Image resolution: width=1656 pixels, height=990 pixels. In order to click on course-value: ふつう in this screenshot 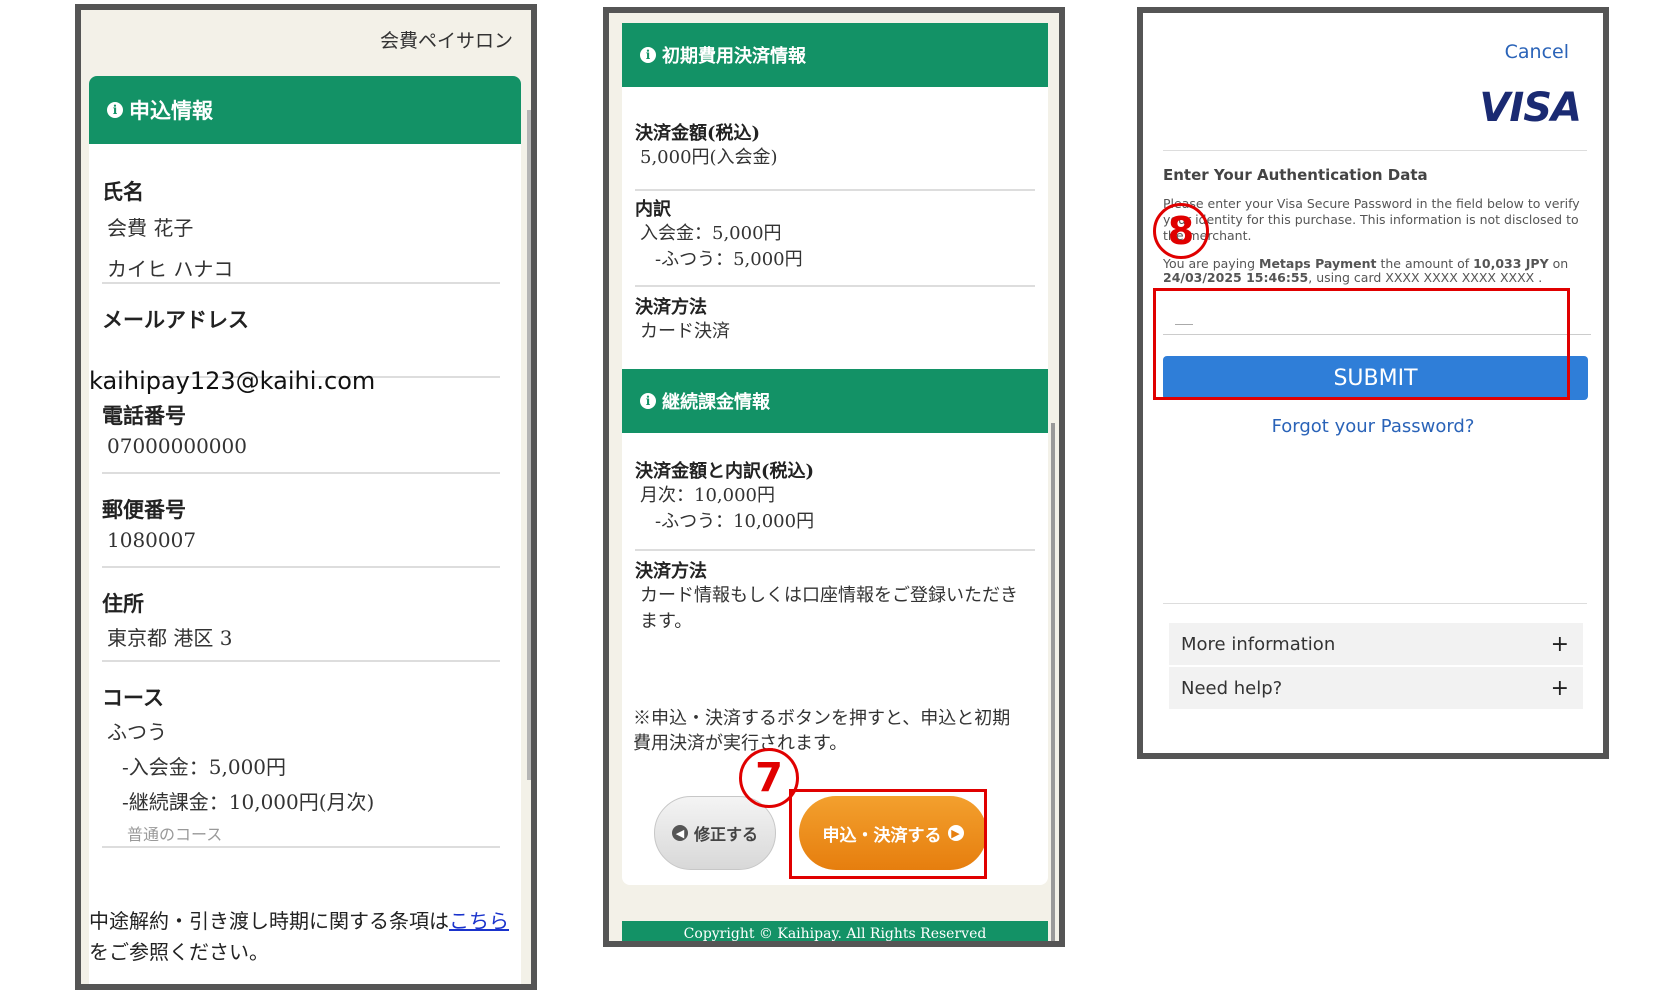, I will do `click(137, 732)`.